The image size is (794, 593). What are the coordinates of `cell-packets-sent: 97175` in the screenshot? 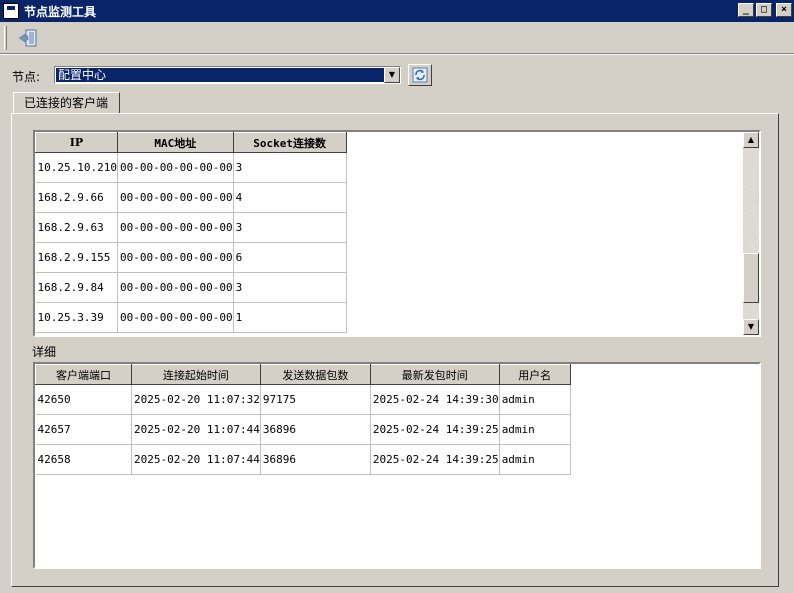 It's located at (315, 399).